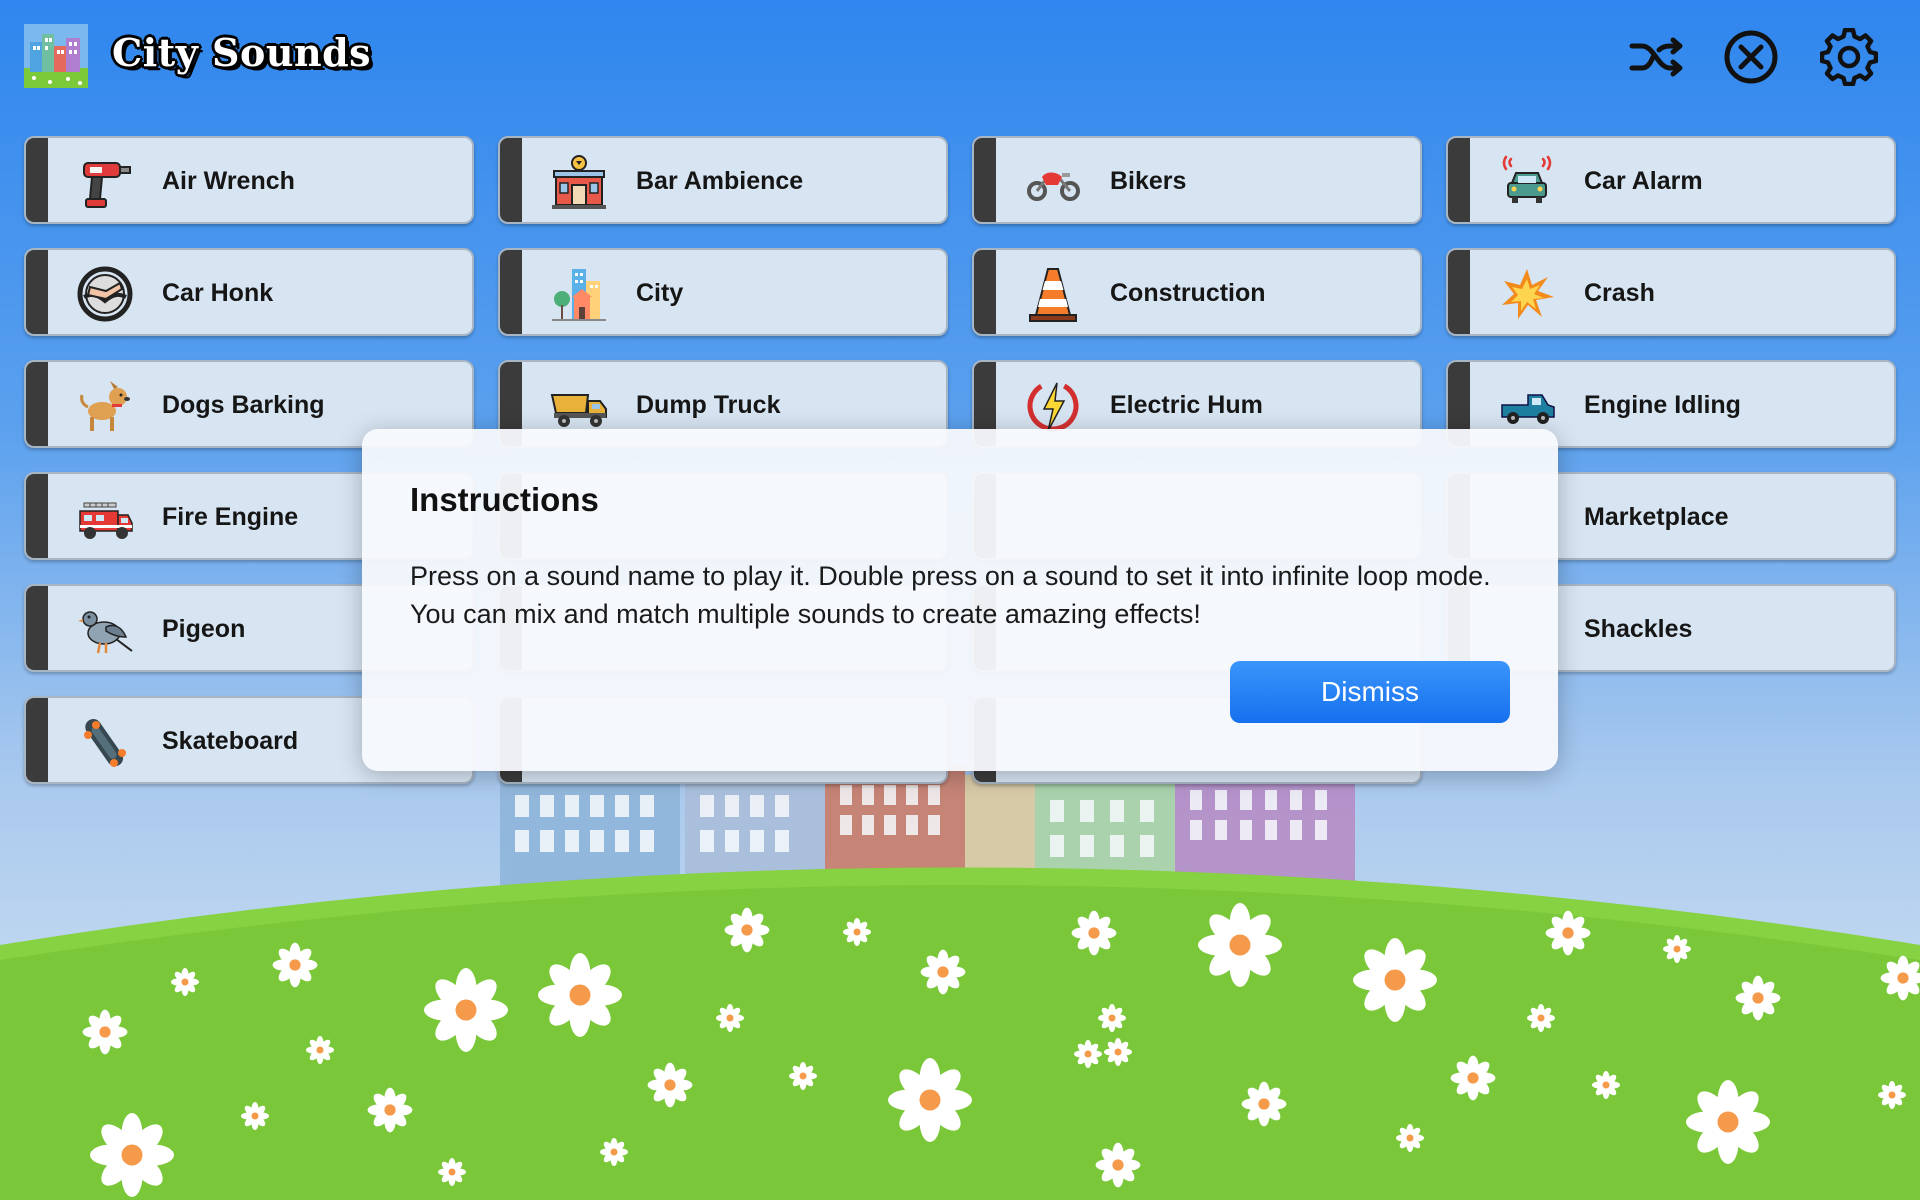  Describe the element at coordinates (579, 182) in the screenshot. I see `bar-building-icon` at that location.